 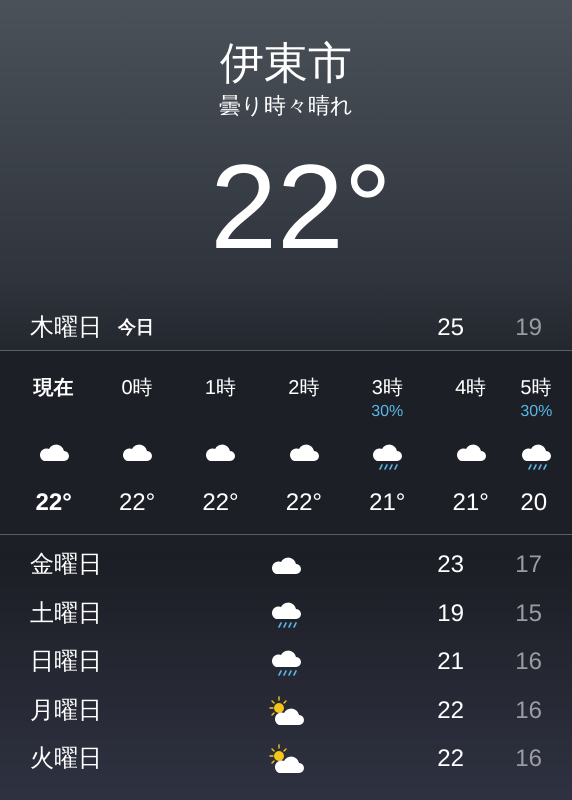 What do you see at coordinates (528, 613) in the screenshot?
I see `low-temperature: 15` at bounding box center [528, 613].